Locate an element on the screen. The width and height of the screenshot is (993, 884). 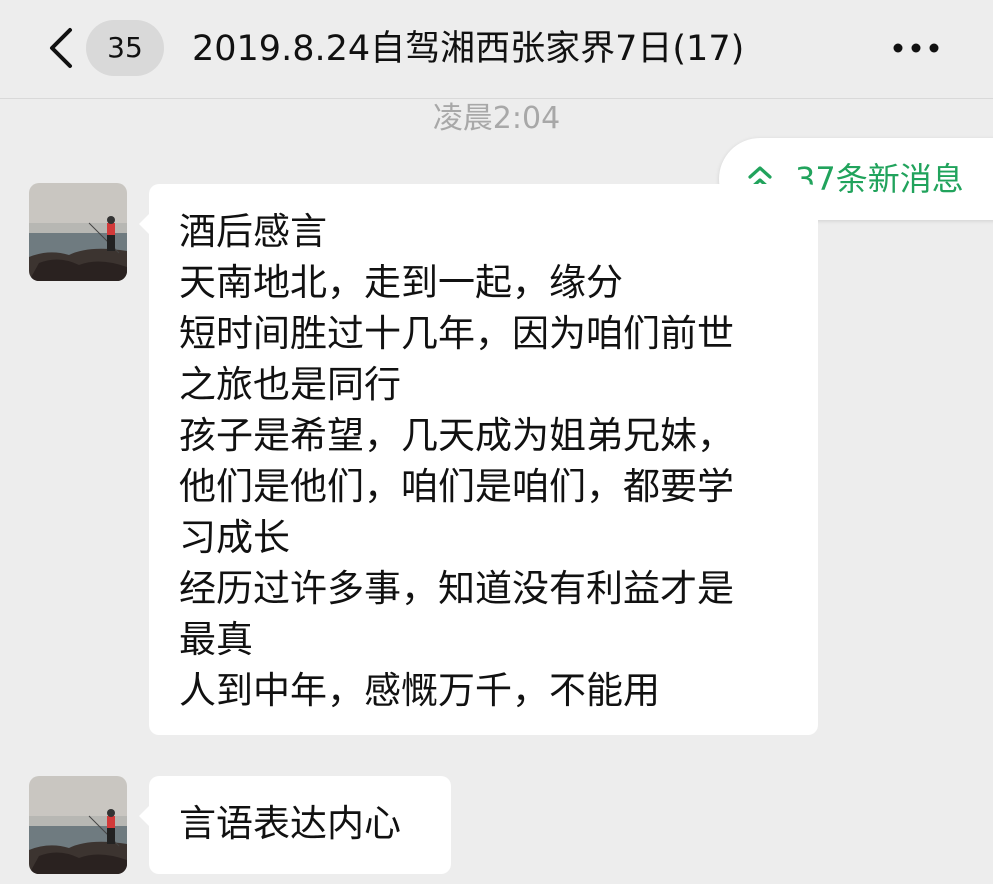
message-bubble: 言语表达内心 is located at coordinates (295, 825).